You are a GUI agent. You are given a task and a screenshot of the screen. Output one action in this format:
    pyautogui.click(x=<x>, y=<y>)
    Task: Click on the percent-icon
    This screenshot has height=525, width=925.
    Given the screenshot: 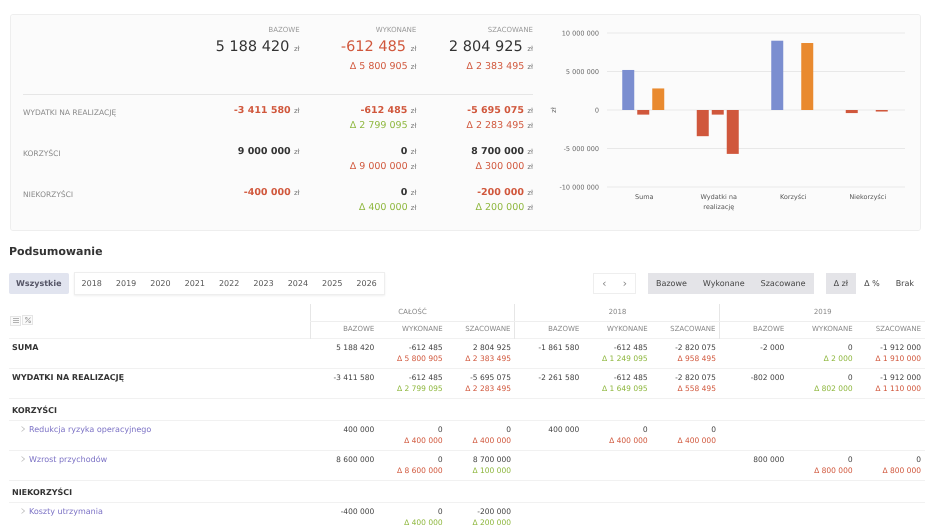 What is the action you would take?
    pyautogui.click(x=27, y=320)
    